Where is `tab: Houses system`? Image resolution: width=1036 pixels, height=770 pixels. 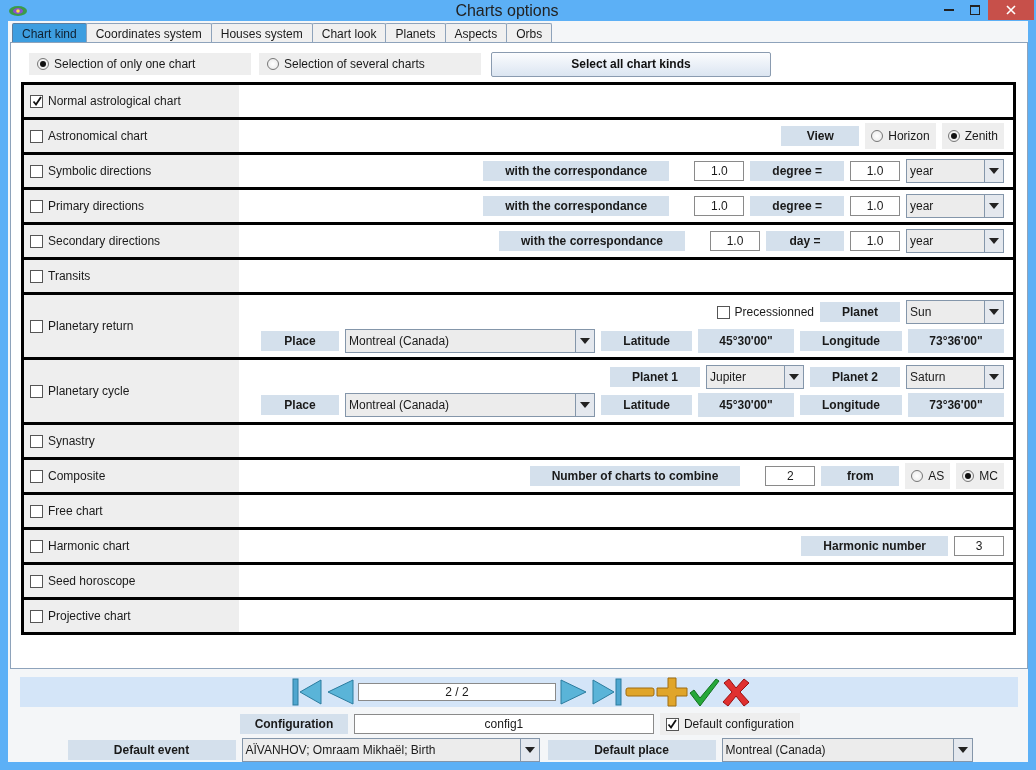 tab: Houses system is located at coordinates (261, 33).